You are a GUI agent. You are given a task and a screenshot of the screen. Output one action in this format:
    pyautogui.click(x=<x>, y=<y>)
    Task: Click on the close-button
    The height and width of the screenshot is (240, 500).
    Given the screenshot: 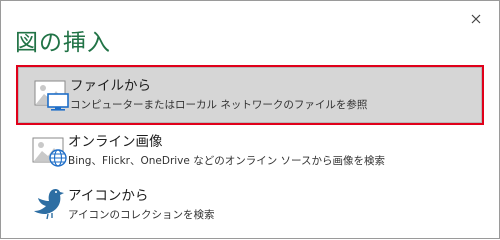 What is the action you would take?
    pyautogui.click(x=476, y=19)
    